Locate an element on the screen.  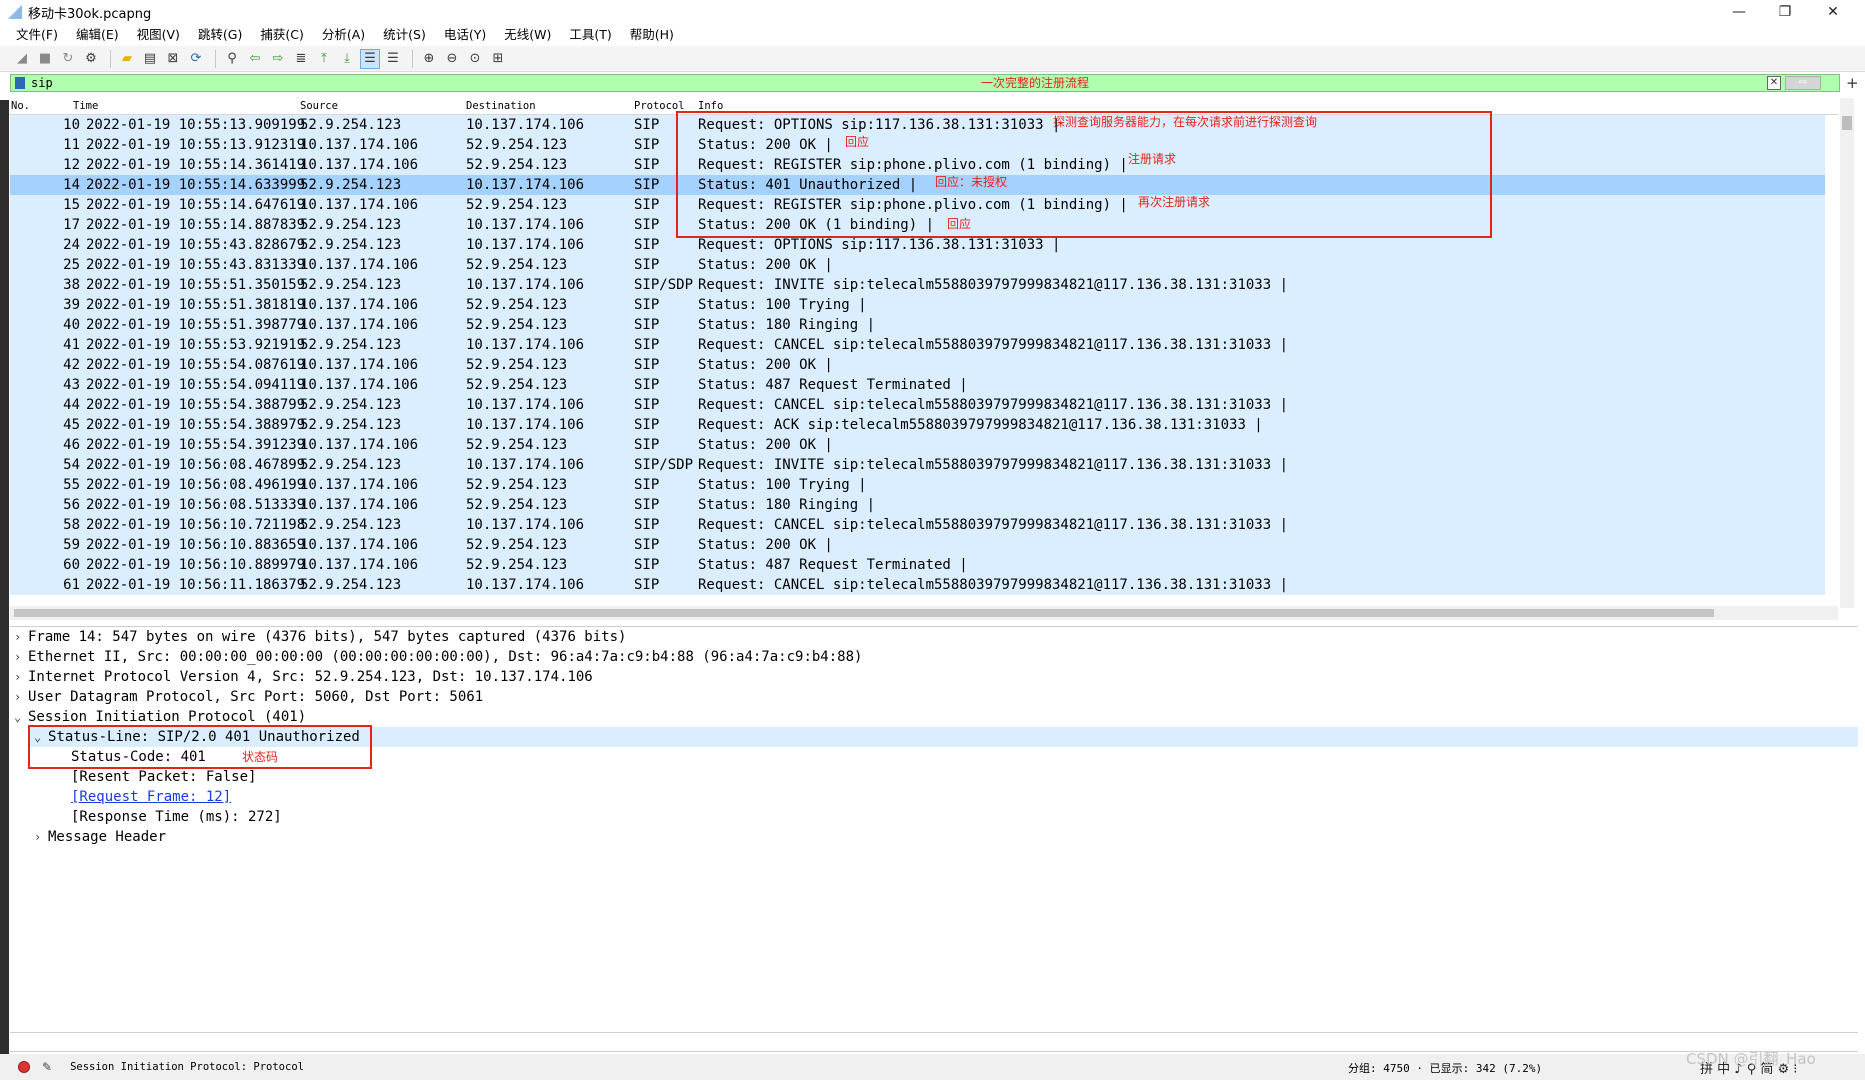
packet-destination: 52.9.254.123 is located at coordinates (517, 365).